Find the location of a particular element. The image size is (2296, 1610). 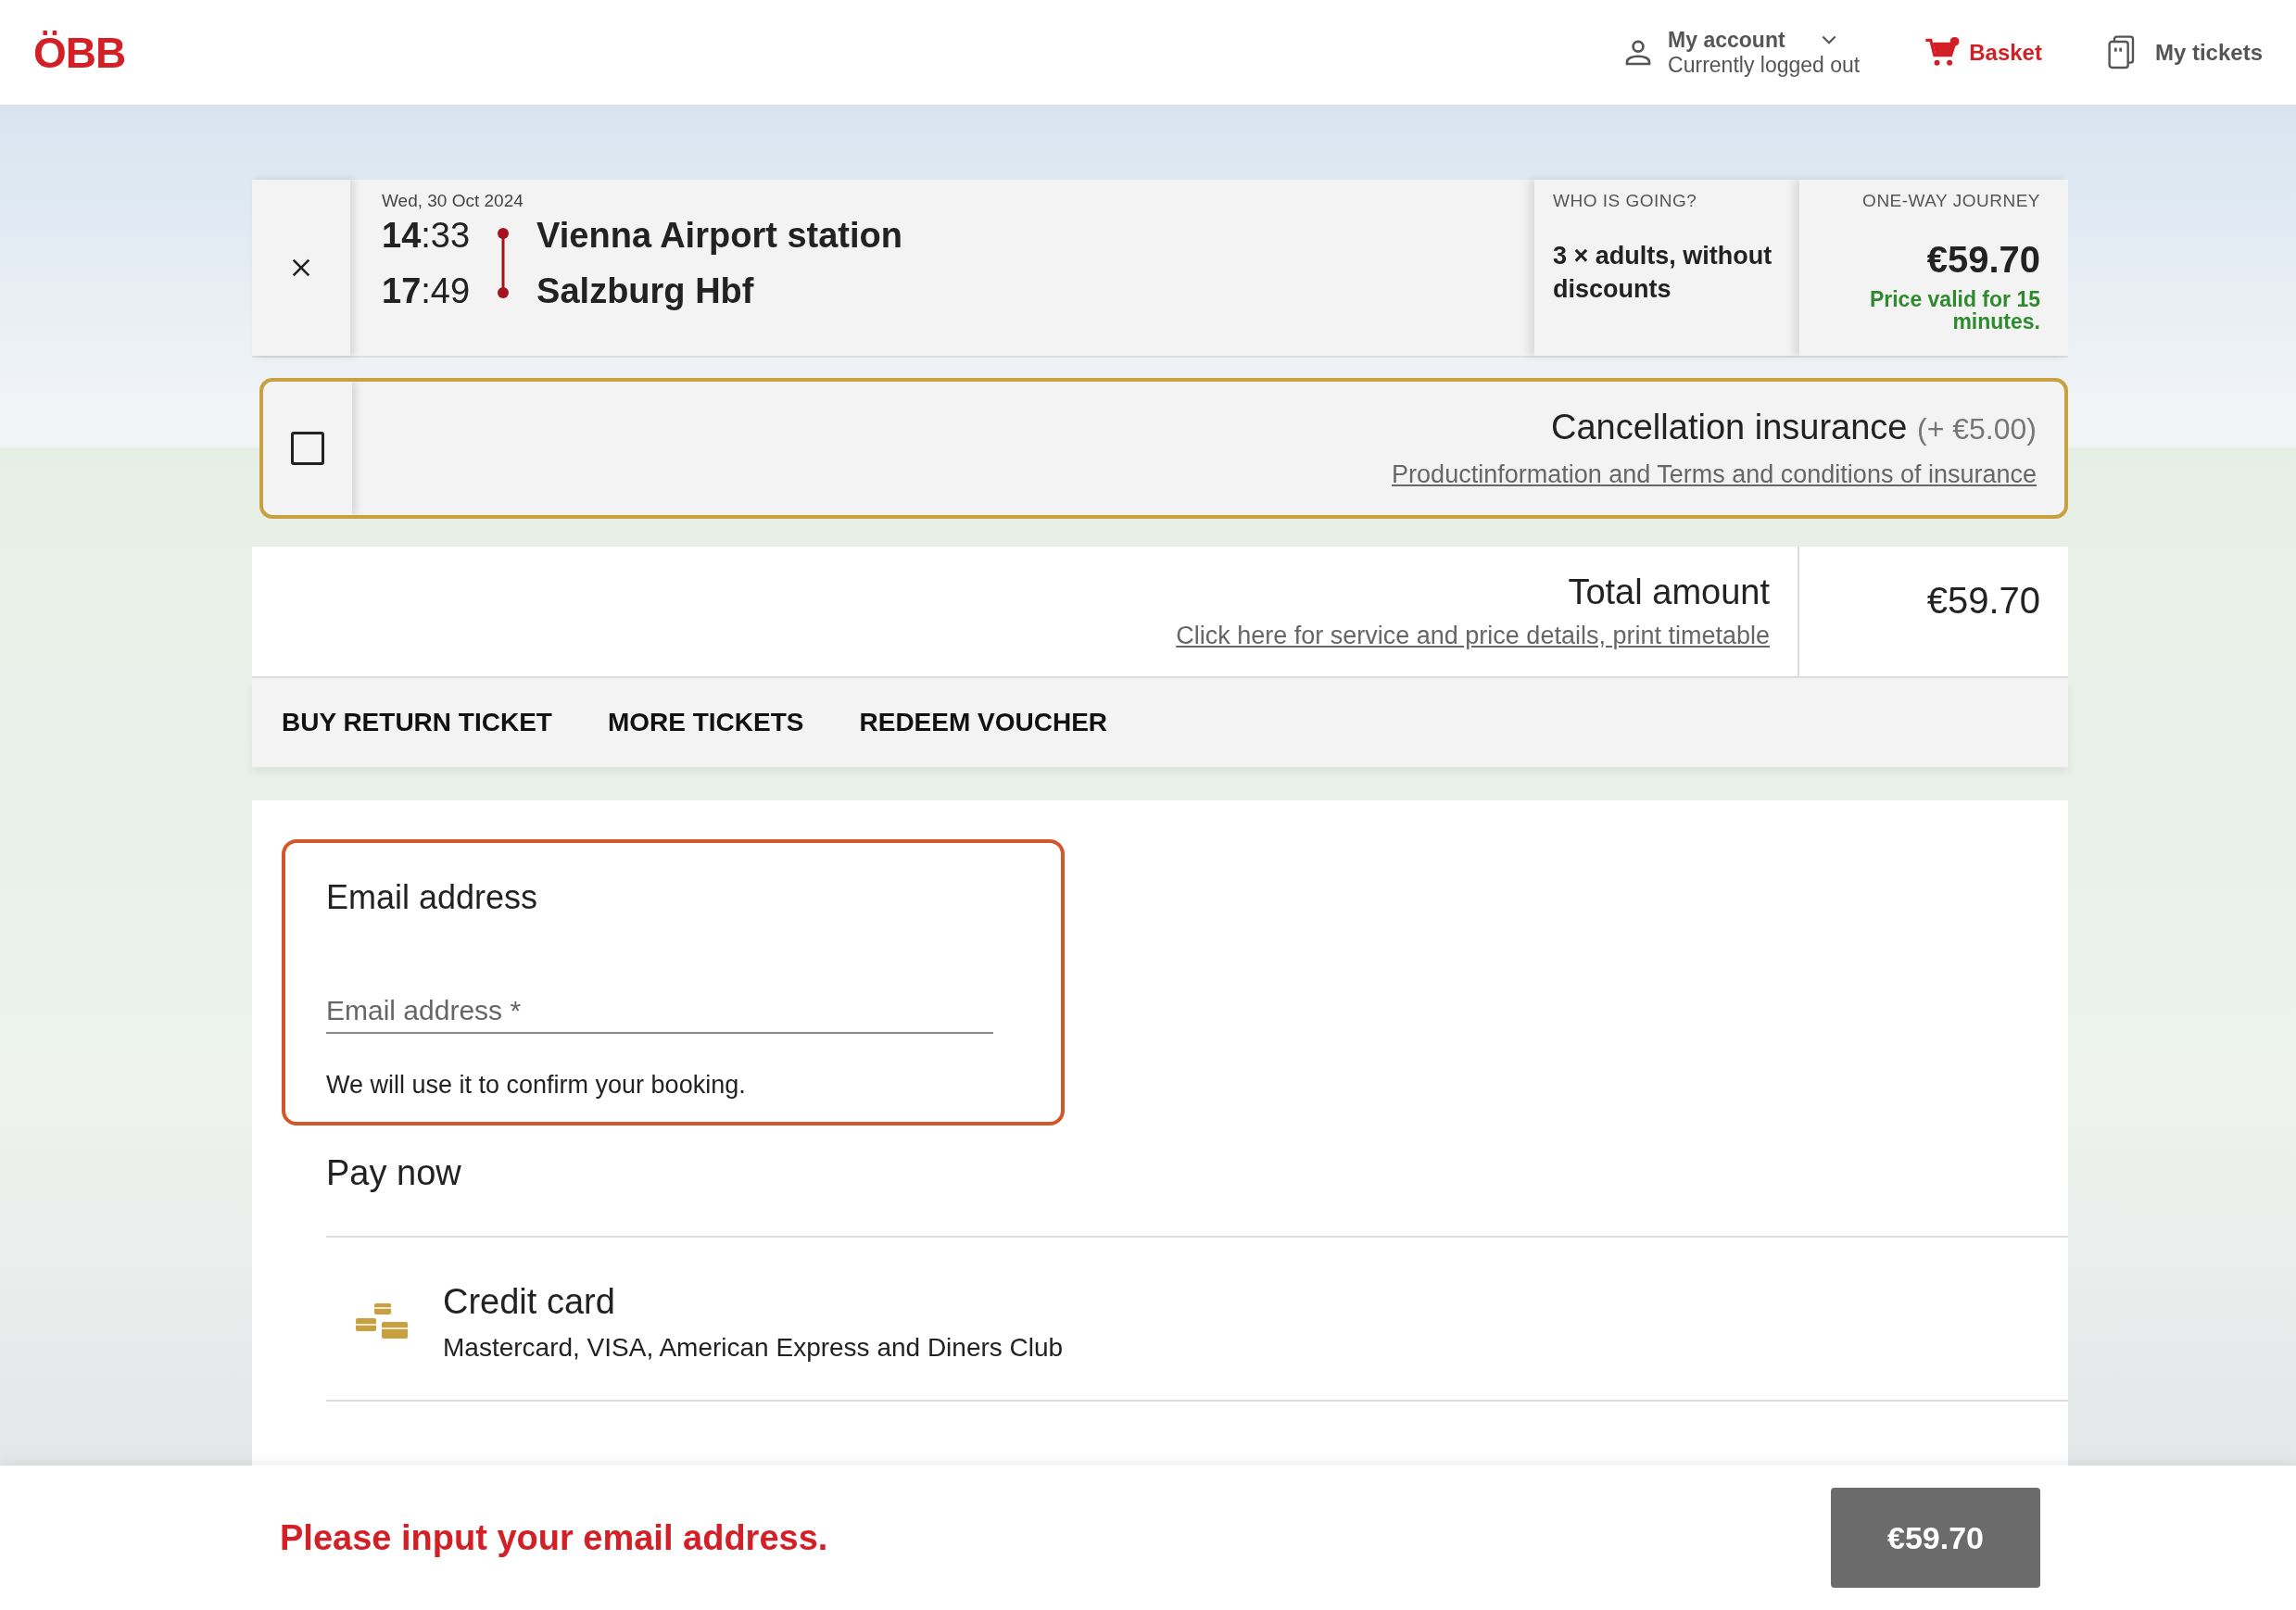

account-menu: My account is located at coordinates (1726, 40).